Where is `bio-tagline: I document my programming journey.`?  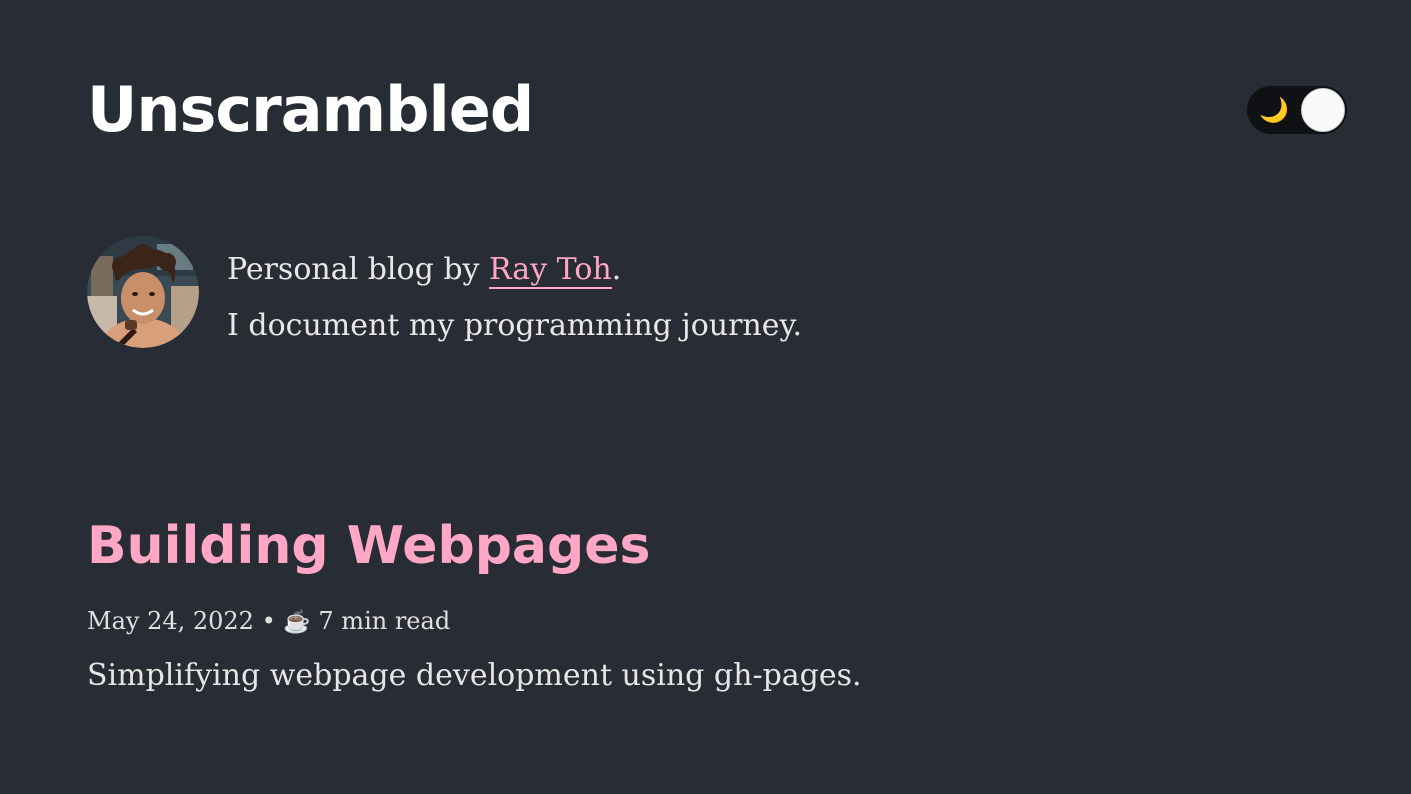
bio-tagline: I document my programming journey. is located at coordinates (515, 325).